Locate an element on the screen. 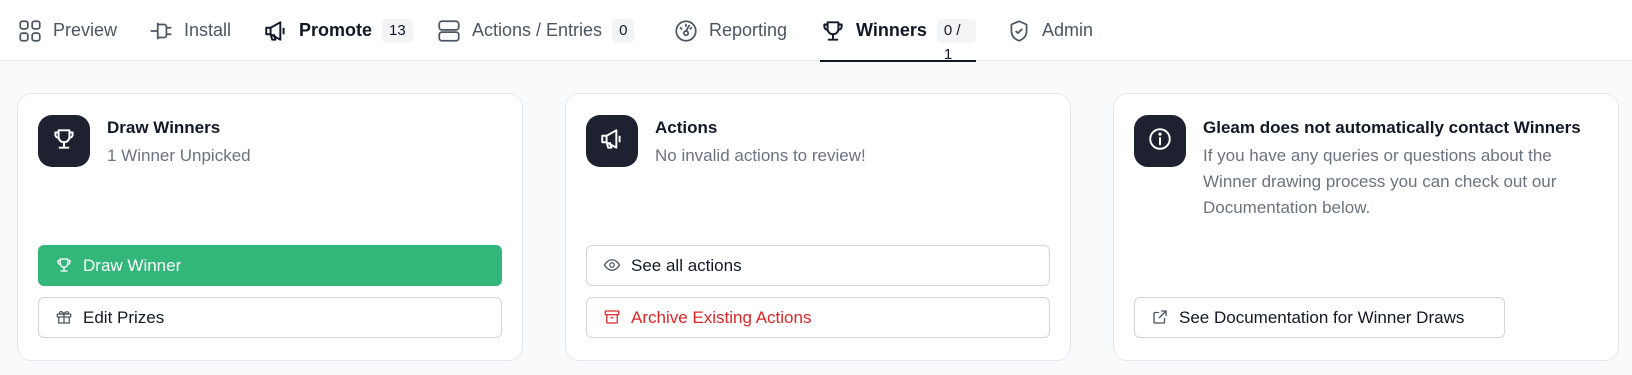  card-title: Draw Winners is located at coordinates (164, 127).